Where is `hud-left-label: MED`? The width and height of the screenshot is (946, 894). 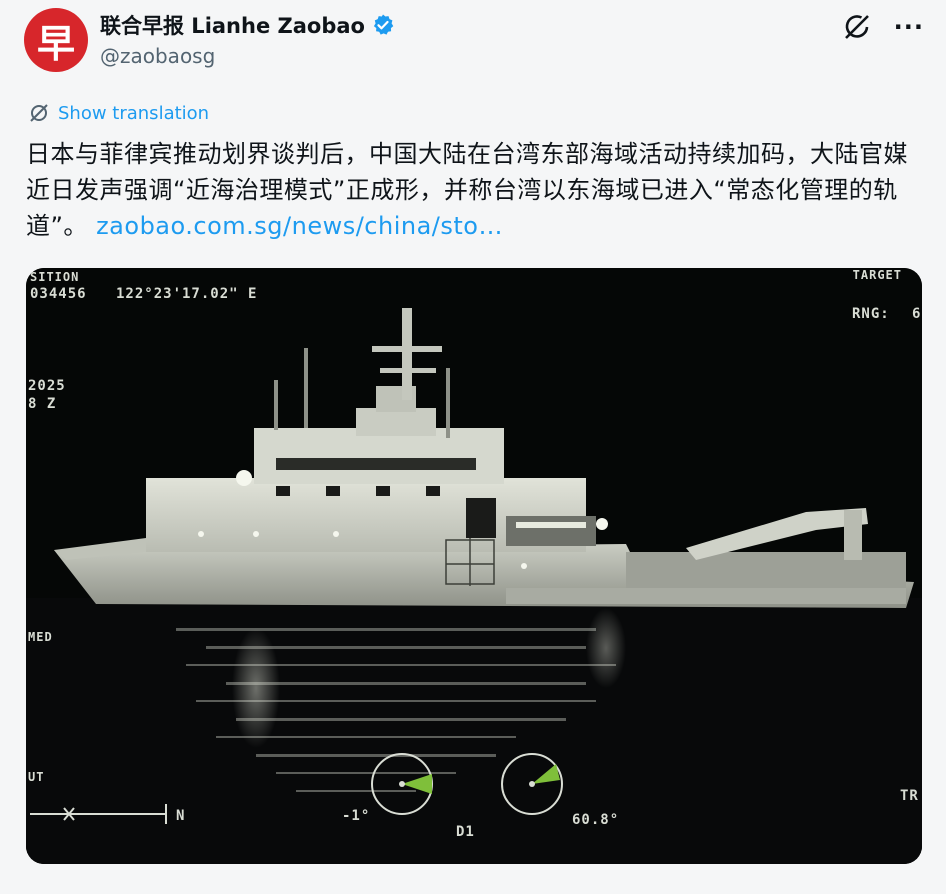 hud-left-label: MED is located at coordinates (40, 637).